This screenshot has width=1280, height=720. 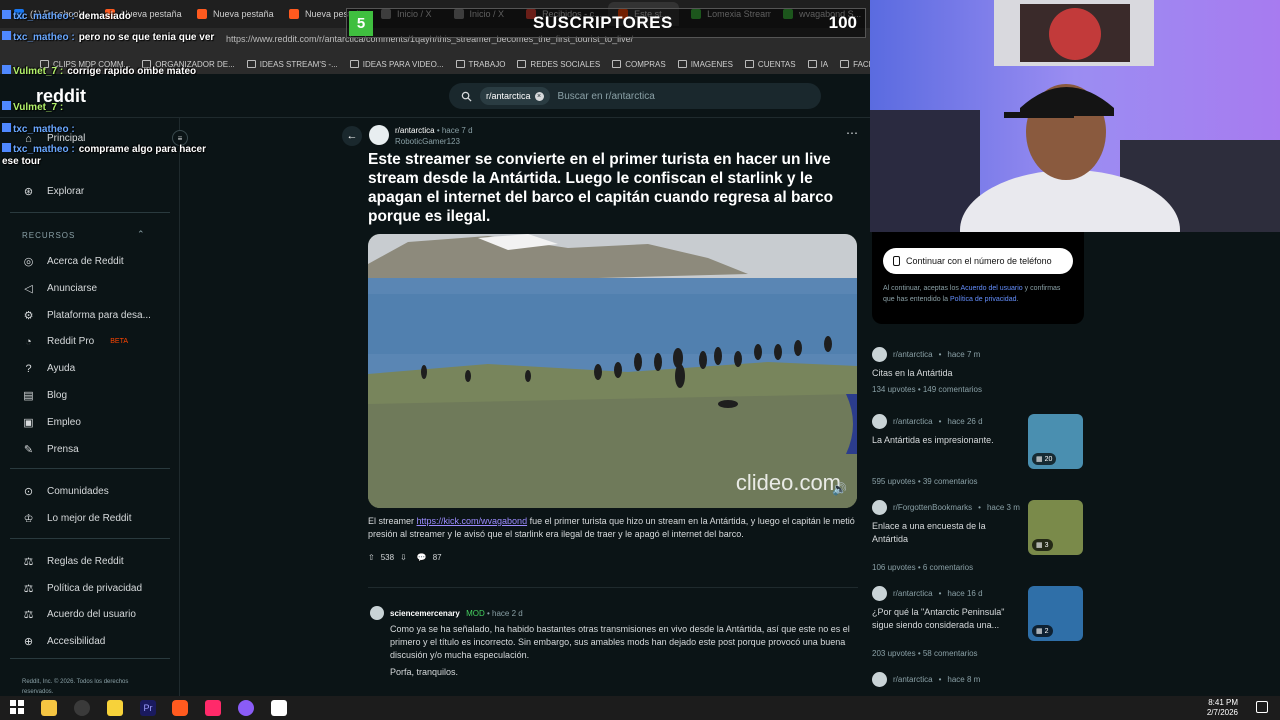 I want to click on phone-login-button: Continuar con el número de teléfono, so click(x=978, y=261).